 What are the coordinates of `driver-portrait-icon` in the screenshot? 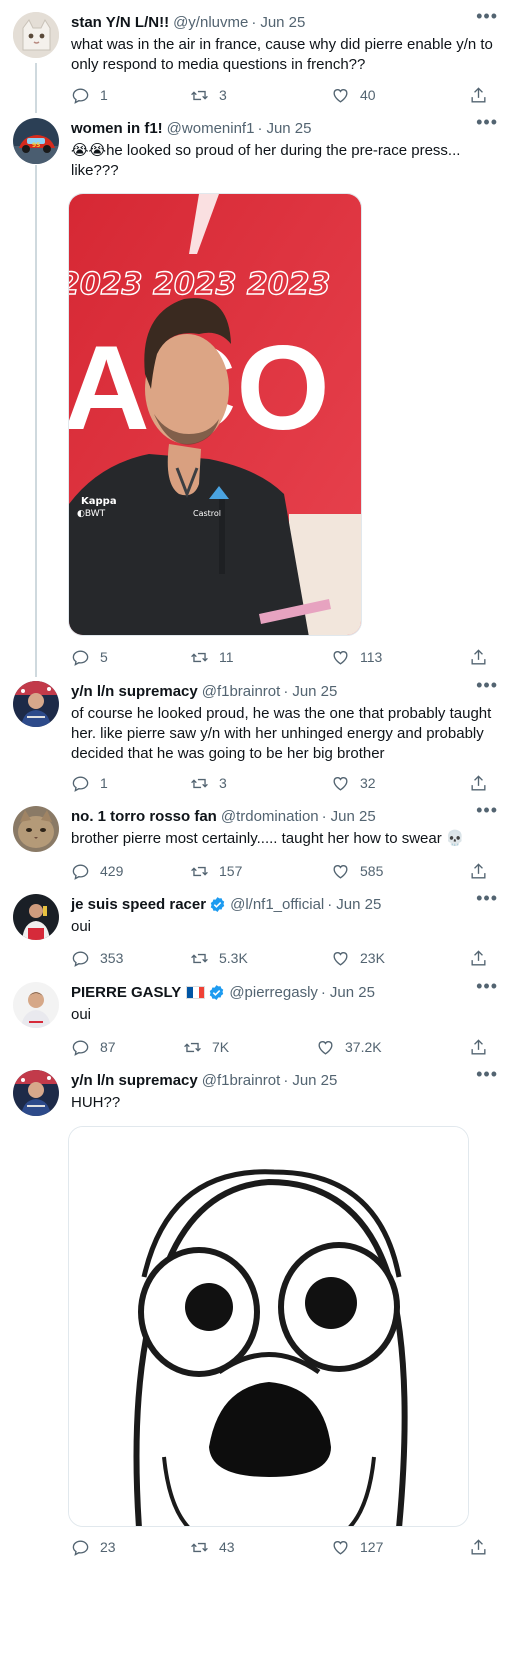 It's located at (36, 1005).